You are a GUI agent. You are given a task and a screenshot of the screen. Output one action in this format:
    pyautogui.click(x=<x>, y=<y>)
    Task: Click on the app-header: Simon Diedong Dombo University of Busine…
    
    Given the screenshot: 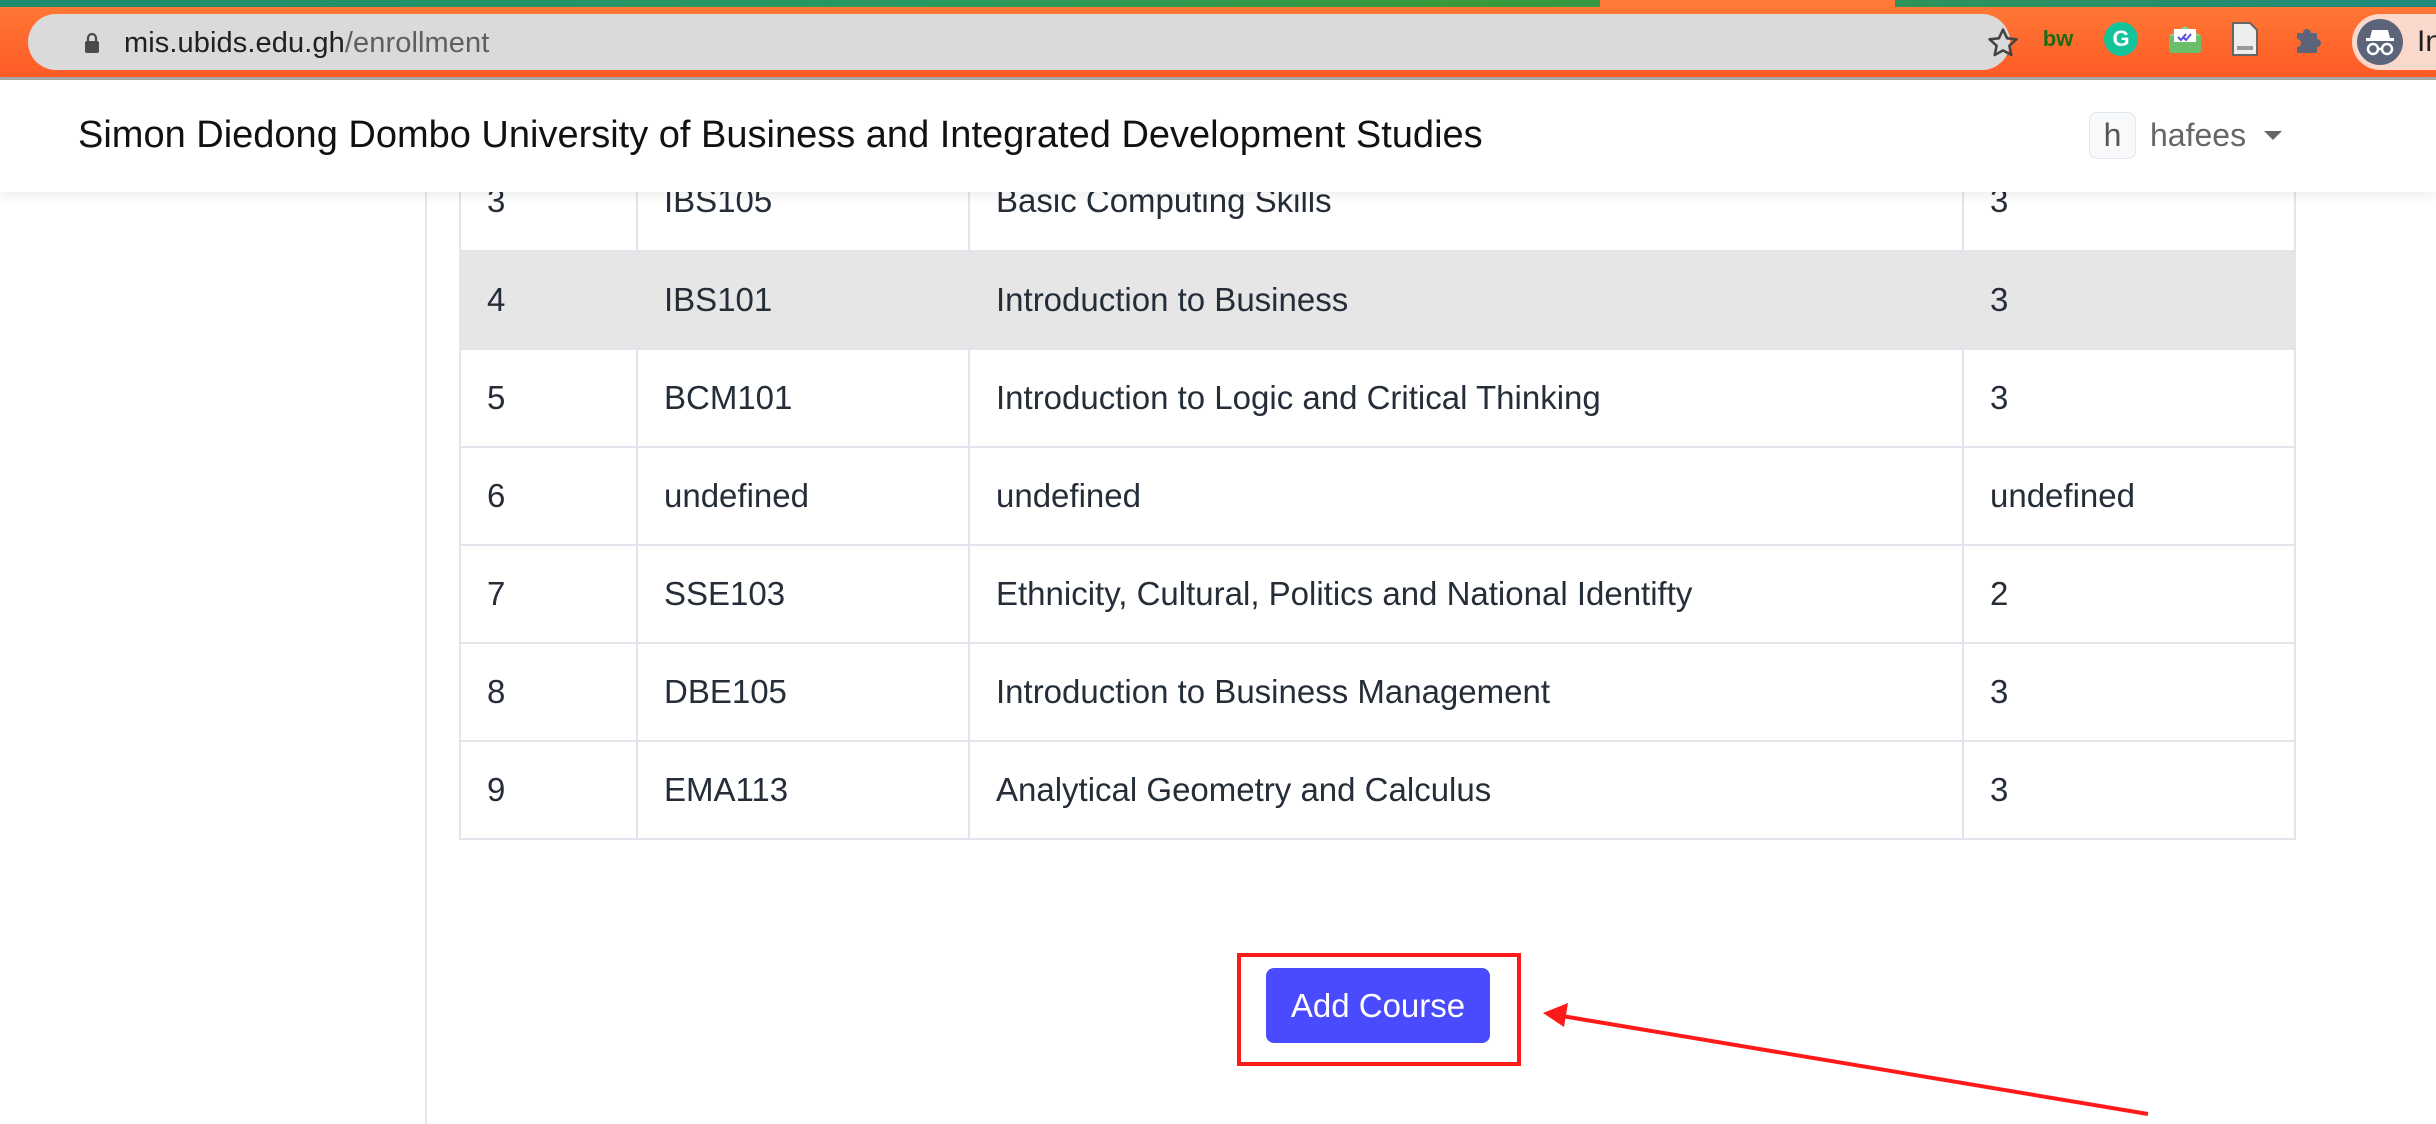 What is the action you would take?
    pyautogui.click(x=1218, y=136)
    